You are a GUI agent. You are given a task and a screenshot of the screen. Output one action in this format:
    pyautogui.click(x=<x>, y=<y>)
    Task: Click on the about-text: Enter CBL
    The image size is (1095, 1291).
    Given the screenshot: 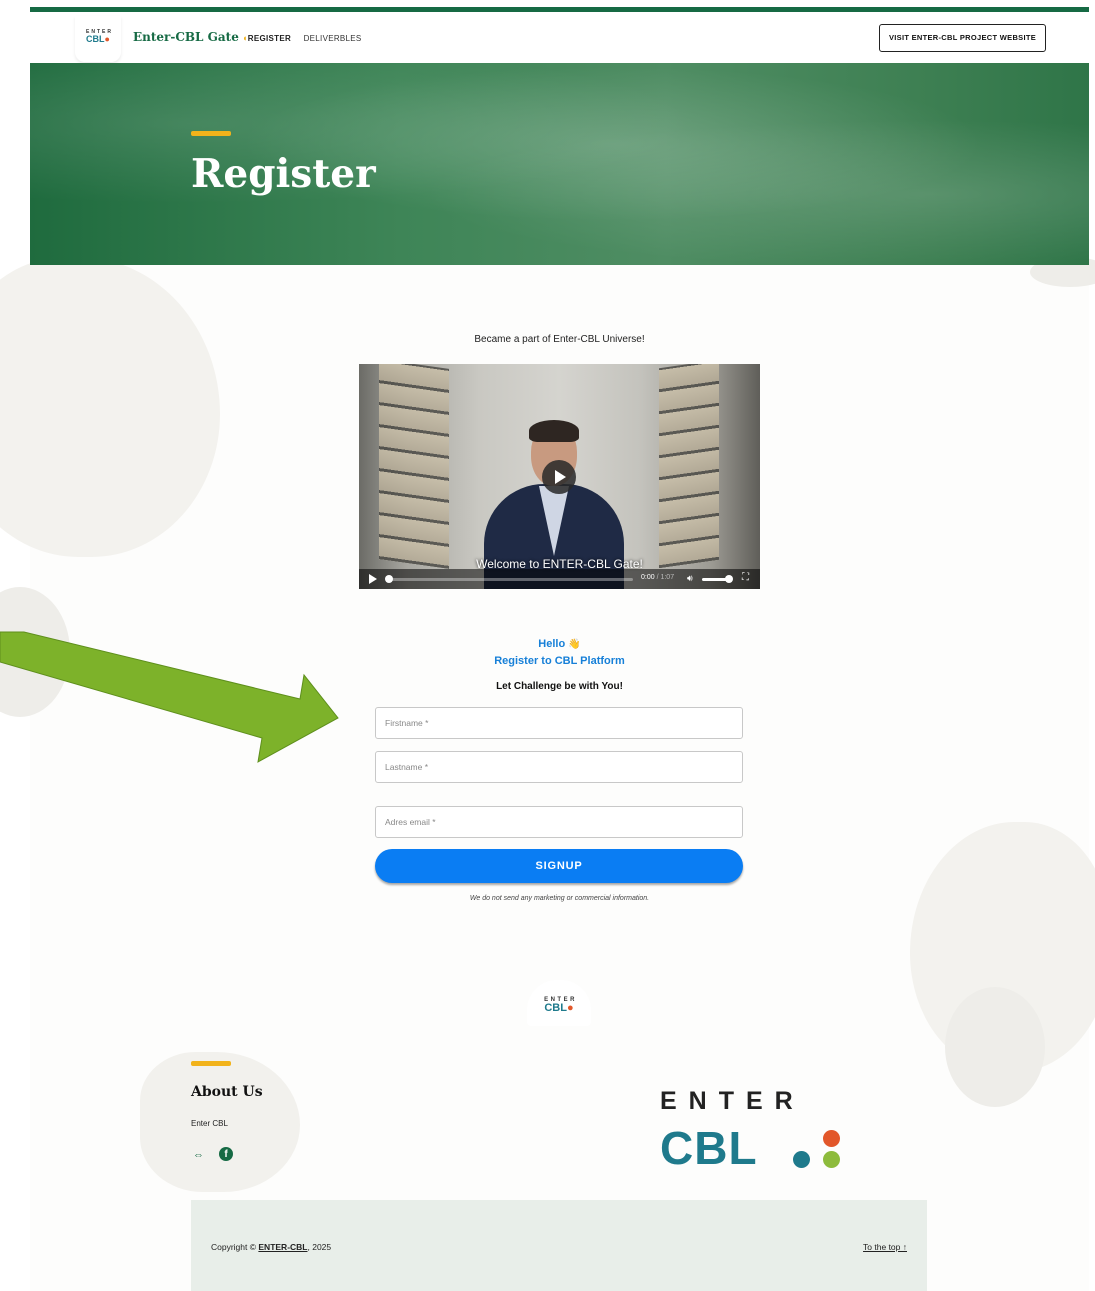 What is the action you would take?
    pyautogui.click(x=209, y=1123)
    